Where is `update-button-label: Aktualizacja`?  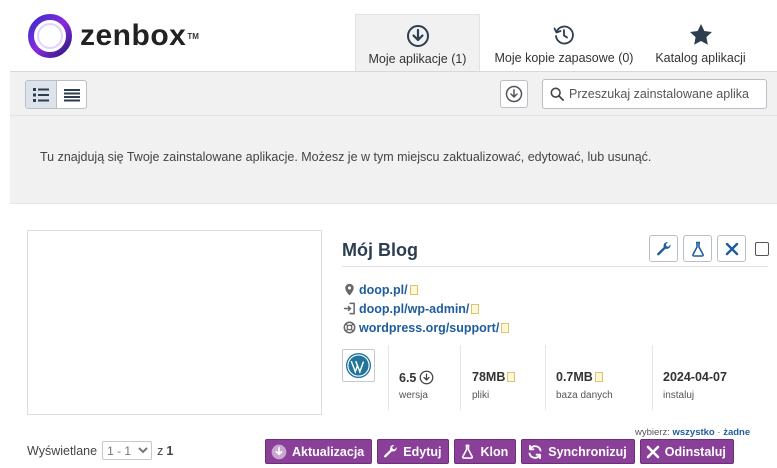
update-button-label: Aktualizacja is located at coordinates (328, 451).